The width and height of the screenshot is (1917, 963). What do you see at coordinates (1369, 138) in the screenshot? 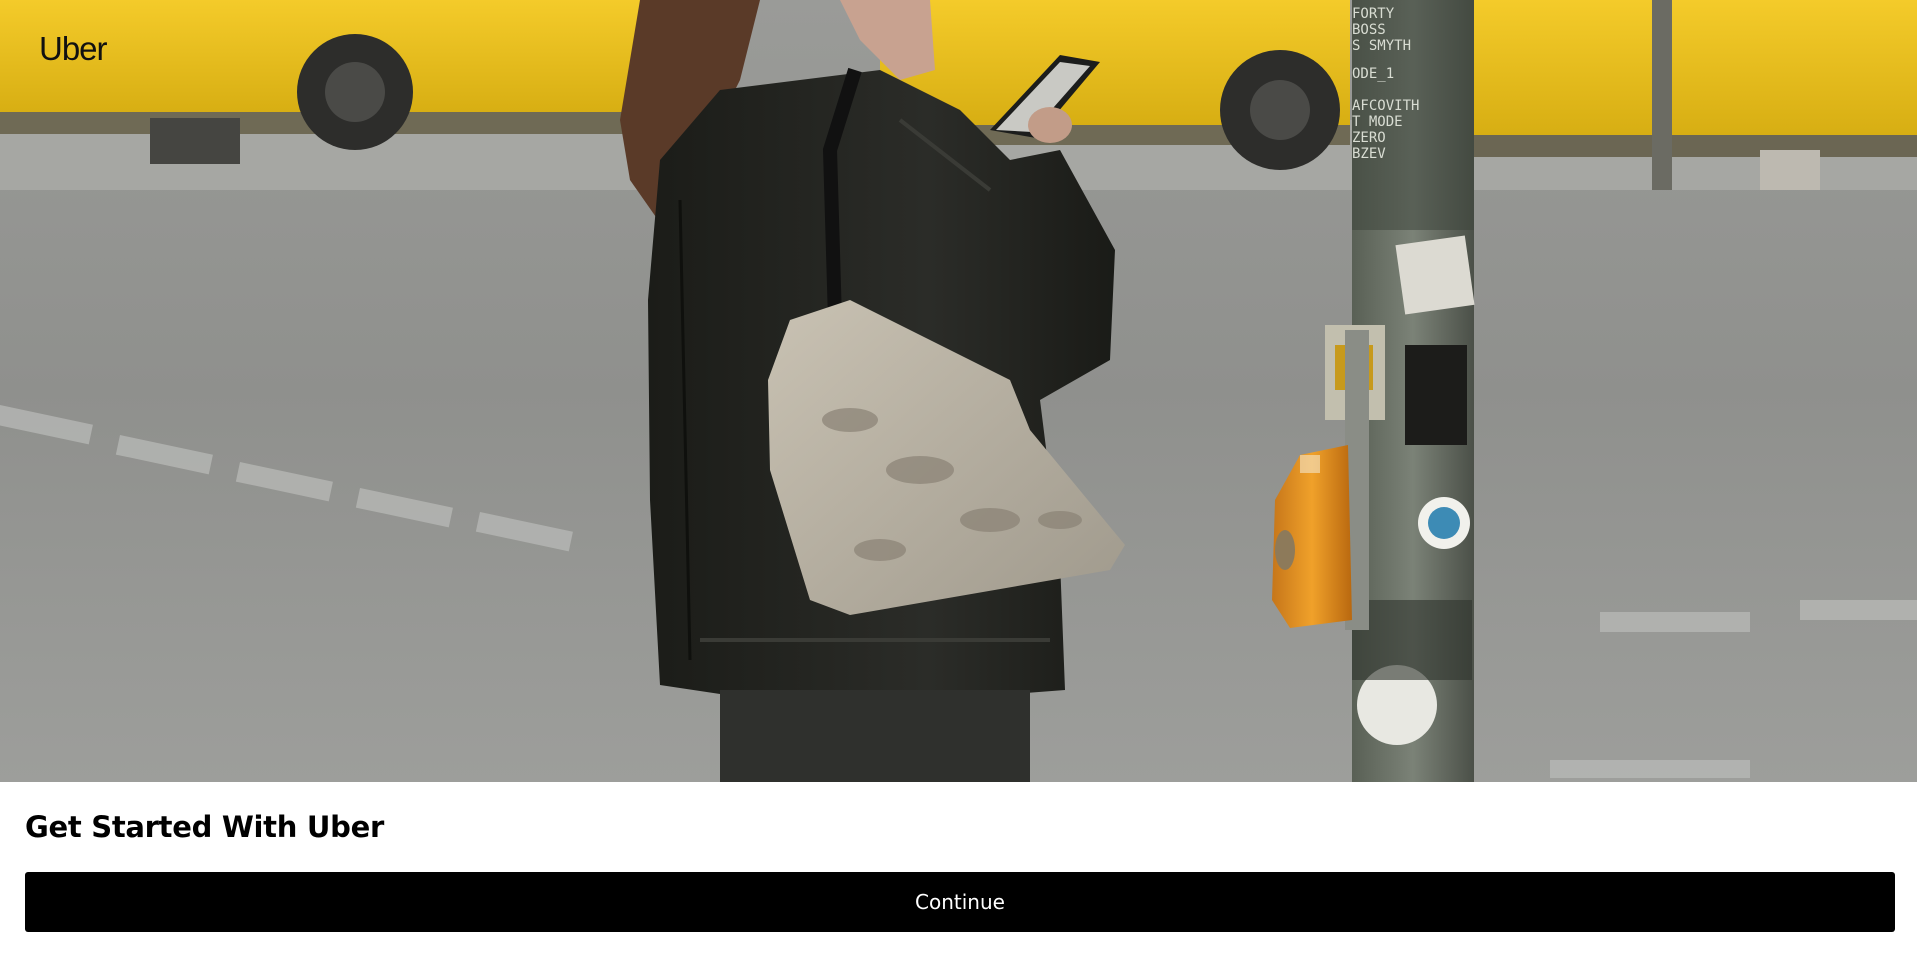
I see `svg-text: ZERO` at bounding box center [1369, 138].